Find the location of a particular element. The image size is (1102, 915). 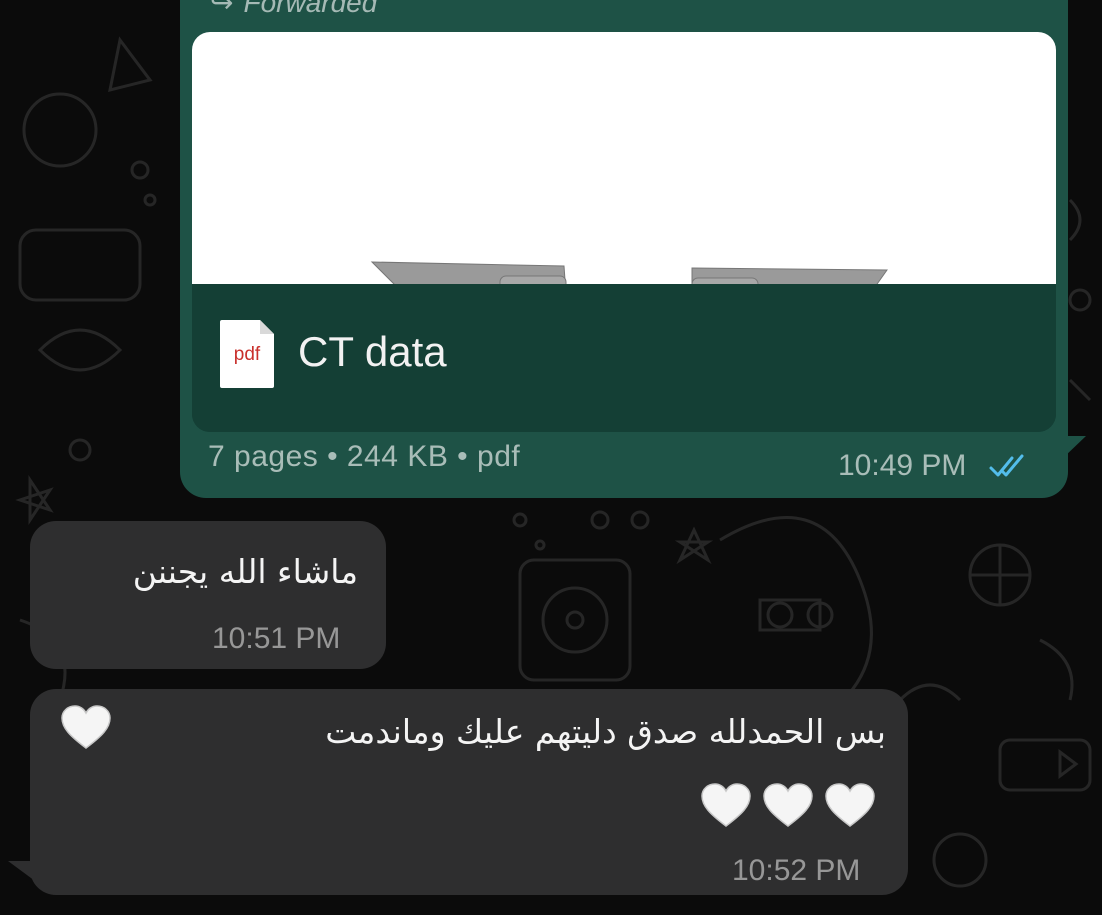

incoming-message-text: ماشاء الله يجننن is located at coordinates (245, 571).